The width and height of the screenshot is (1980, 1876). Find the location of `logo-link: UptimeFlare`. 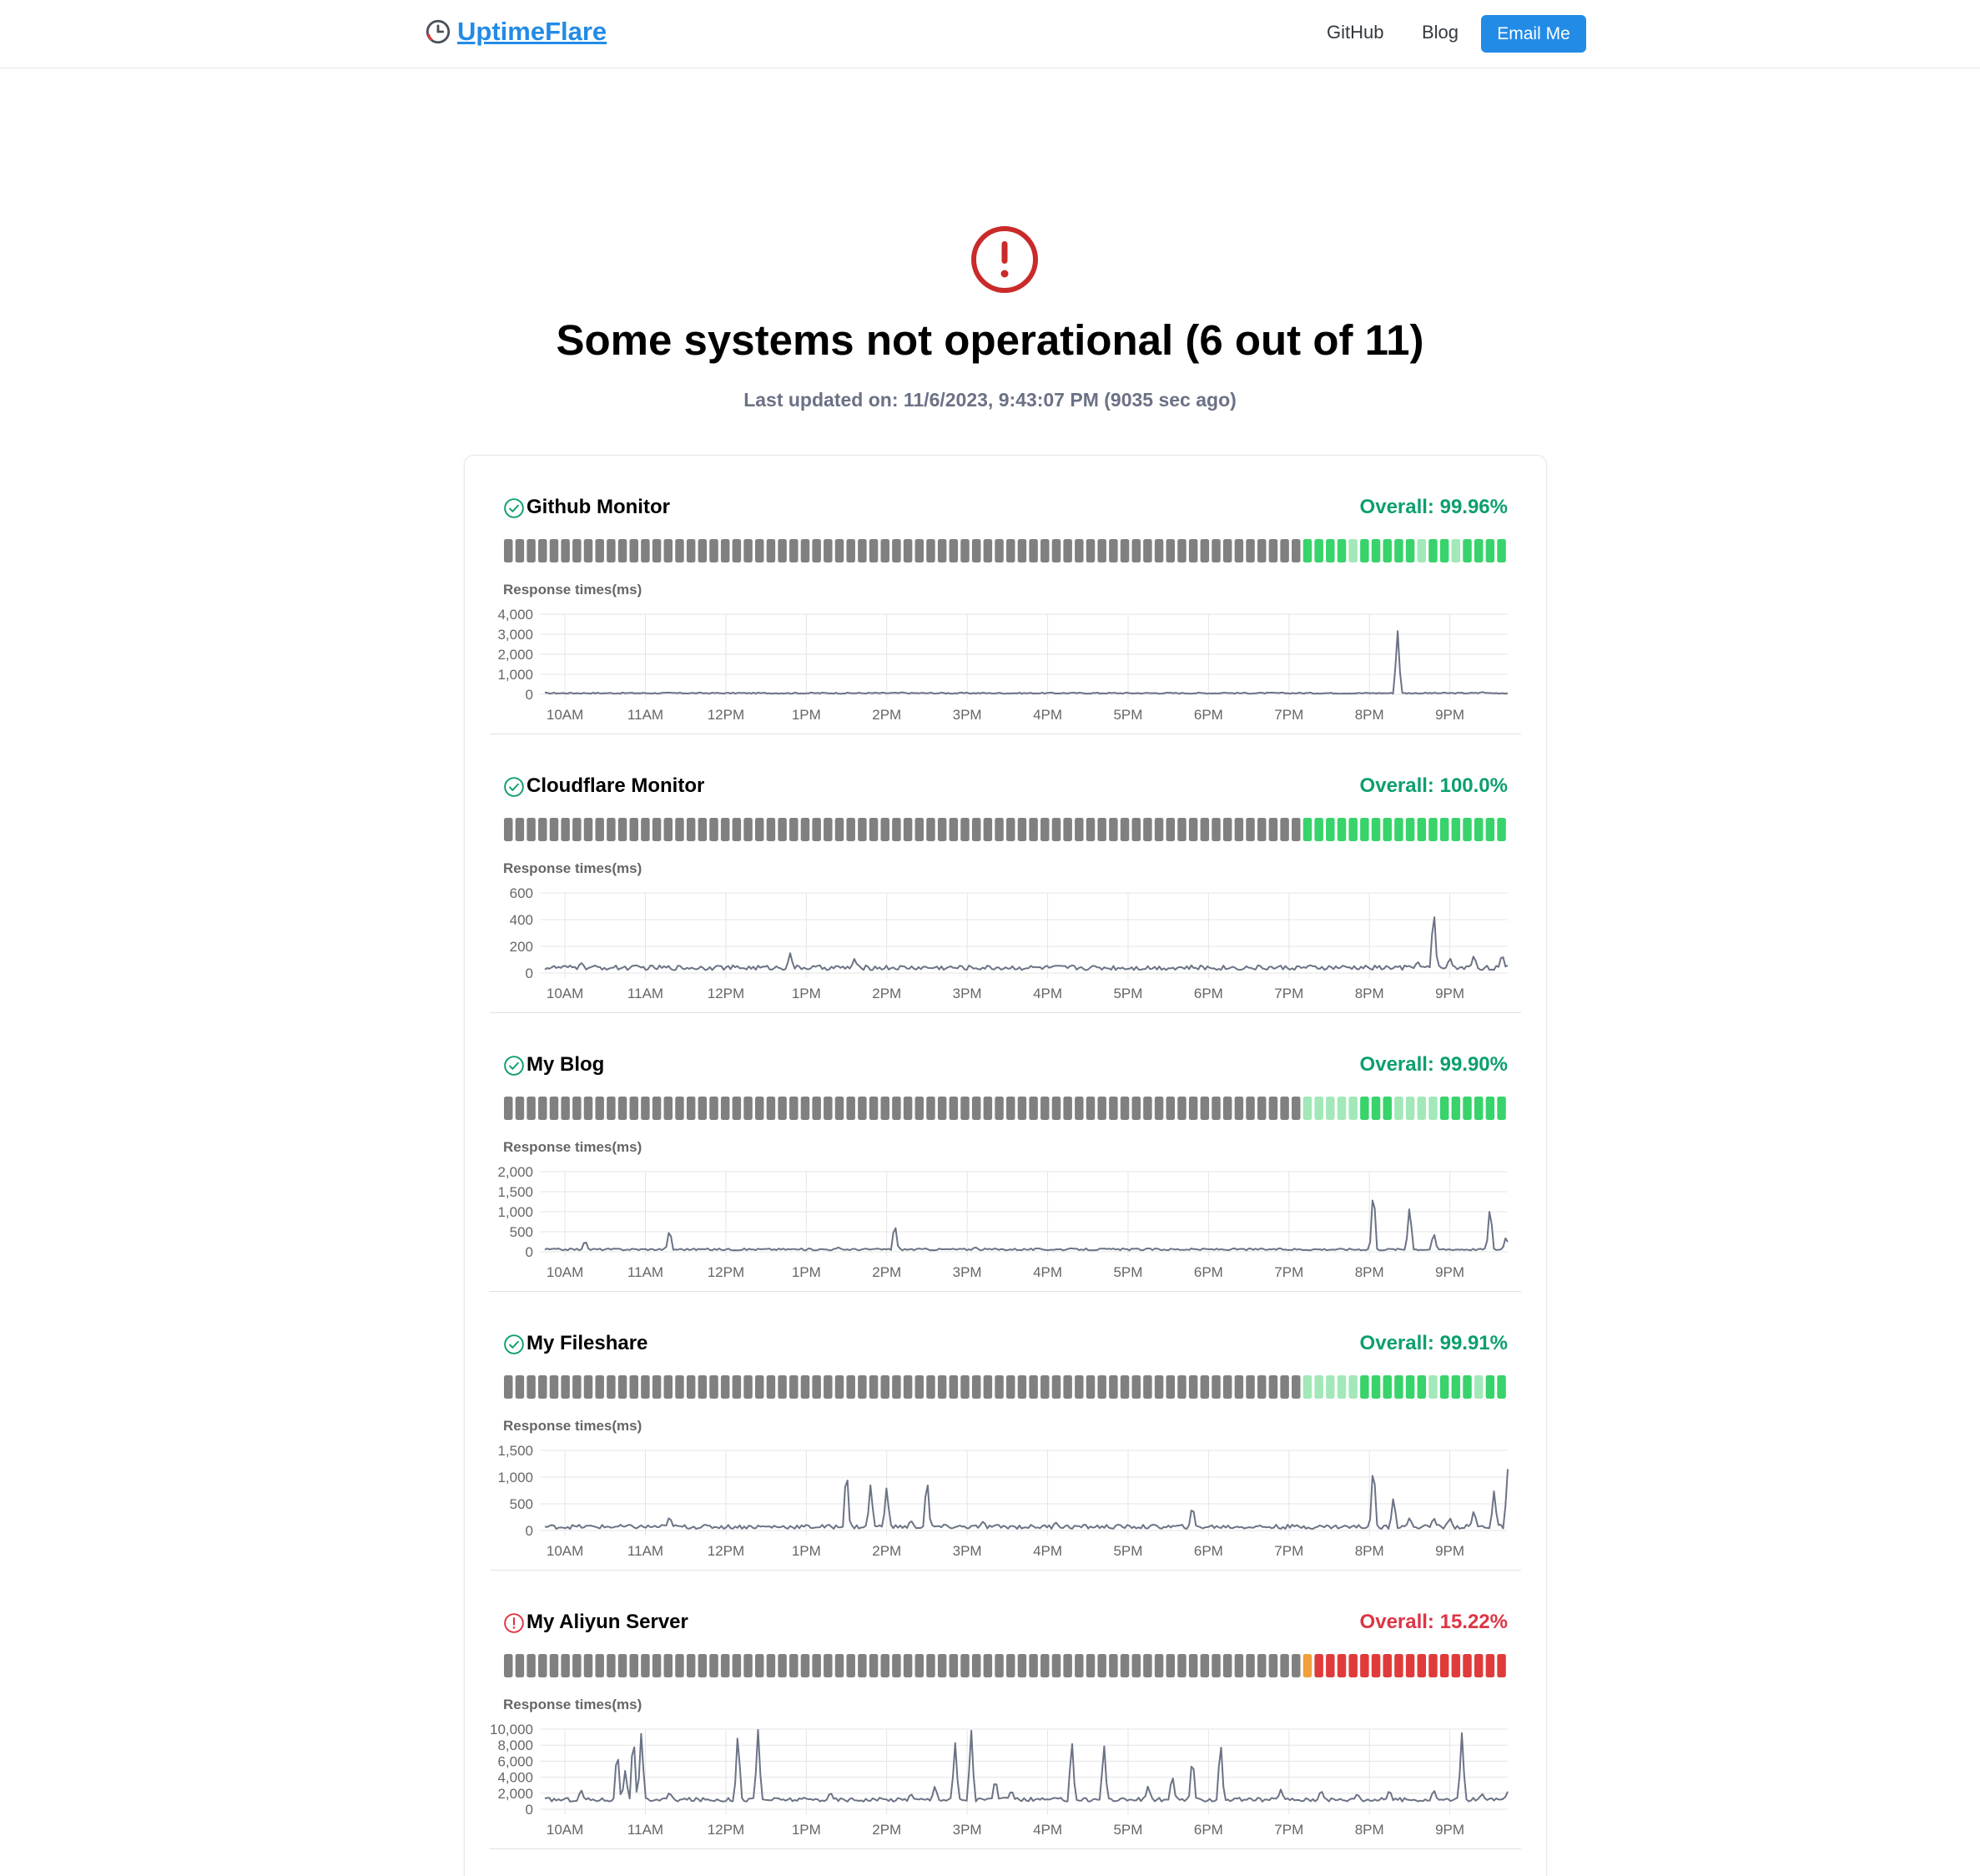

logo-link: UptimeFlare is located at coordinates (515, 32).